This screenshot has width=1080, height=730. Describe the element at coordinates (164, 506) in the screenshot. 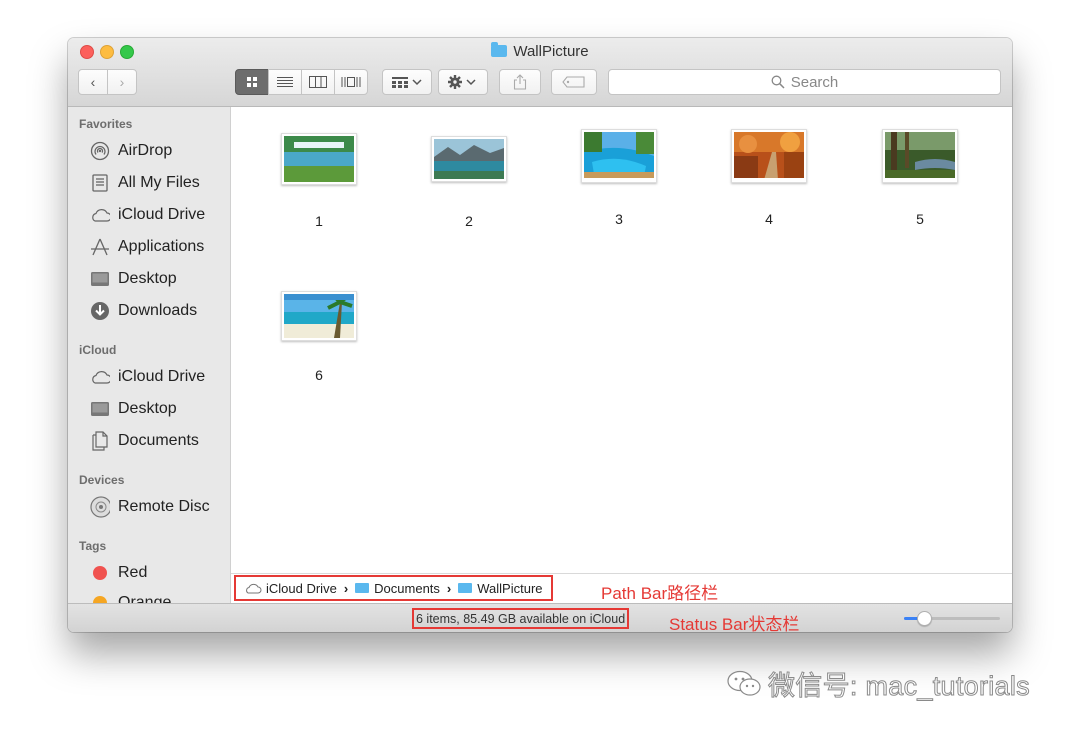

I see `sidebar-item-label: Remote Disc` at that location.